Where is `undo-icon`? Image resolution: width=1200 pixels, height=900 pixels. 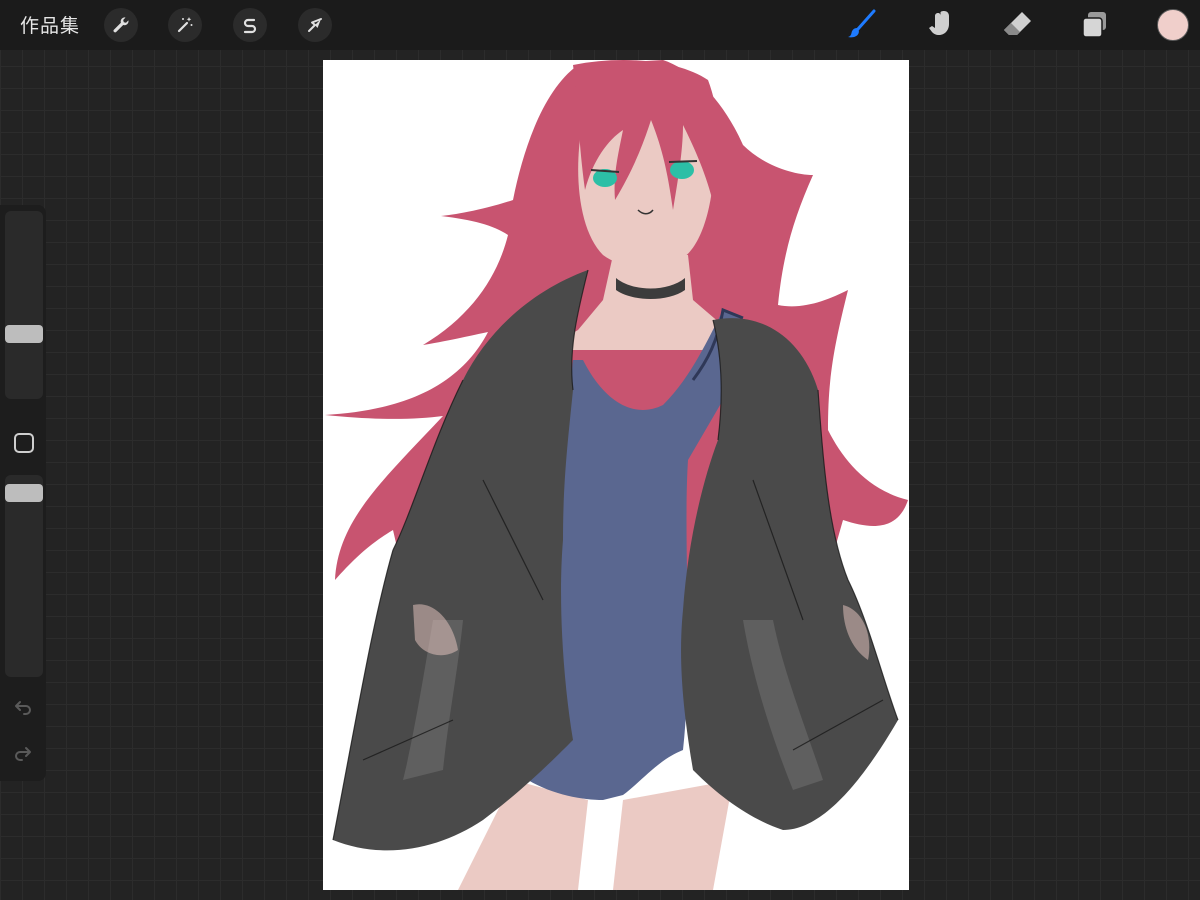 undo-icon is located at coordinates (23, 708).